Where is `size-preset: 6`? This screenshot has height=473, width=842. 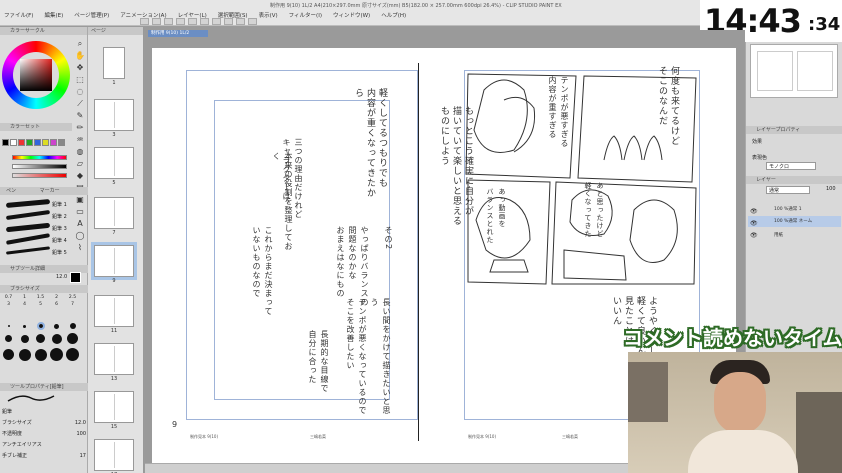 size-preset: 6 is located at coordinates (56, 304).